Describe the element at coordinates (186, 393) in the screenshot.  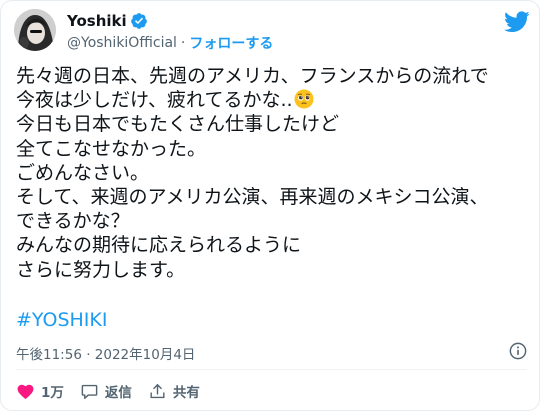
I see `share-label: 共有` at that location.